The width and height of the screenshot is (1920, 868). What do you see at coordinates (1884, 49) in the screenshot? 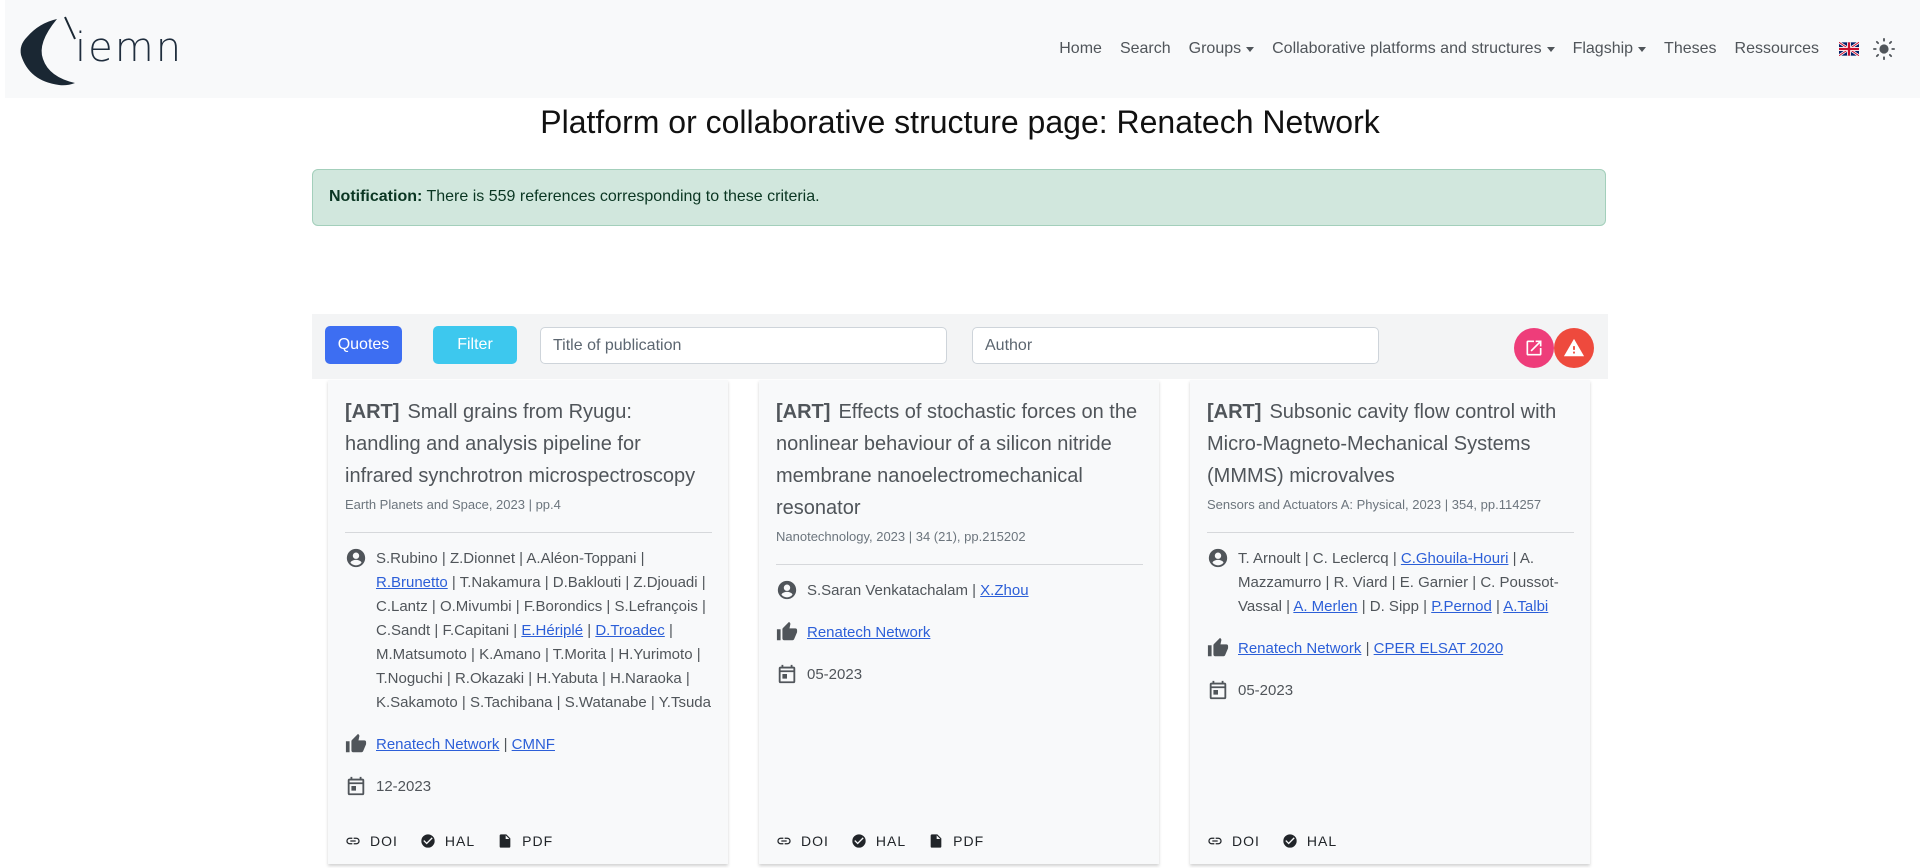
I see `sun-icon` at bounding box center [1884, 49].